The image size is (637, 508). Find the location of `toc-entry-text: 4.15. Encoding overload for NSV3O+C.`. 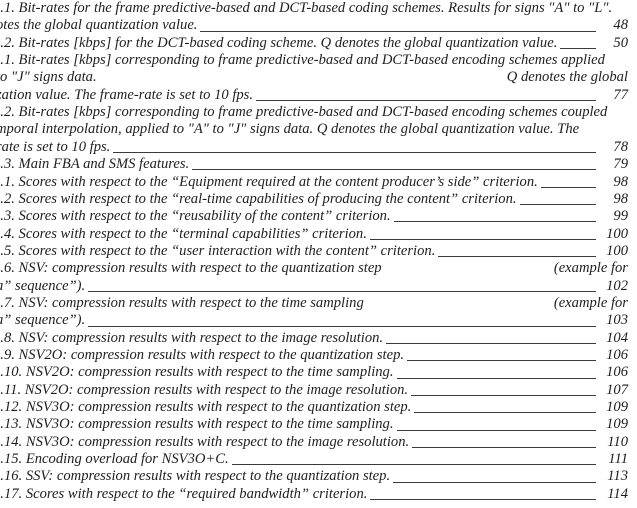

toc-entry-text: 4.15. Encoding overload for NSV3O+C. is located at coordinates (114, 459).